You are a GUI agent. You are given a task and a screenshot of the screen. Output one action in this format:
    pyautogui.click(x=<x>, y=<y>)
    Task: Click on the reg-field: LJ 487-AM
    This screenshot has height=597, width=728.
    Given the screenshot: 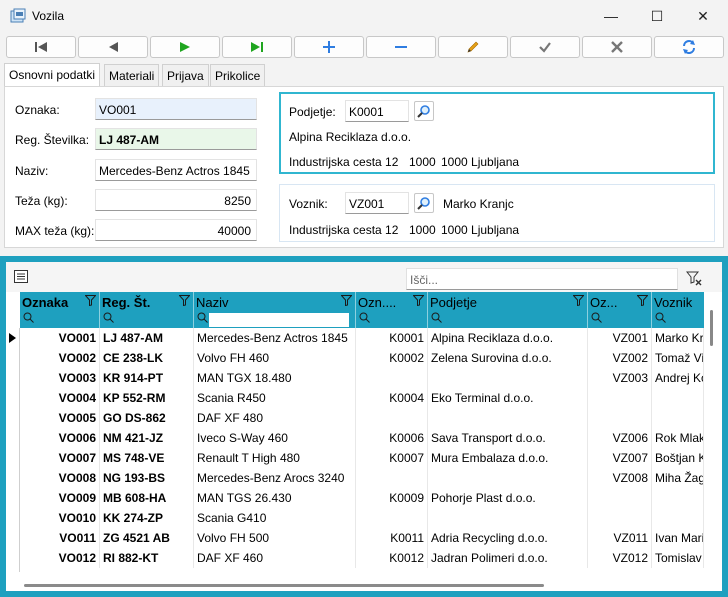 What is the action you would take?
    pyautogui.click(x=176, y=139)
    